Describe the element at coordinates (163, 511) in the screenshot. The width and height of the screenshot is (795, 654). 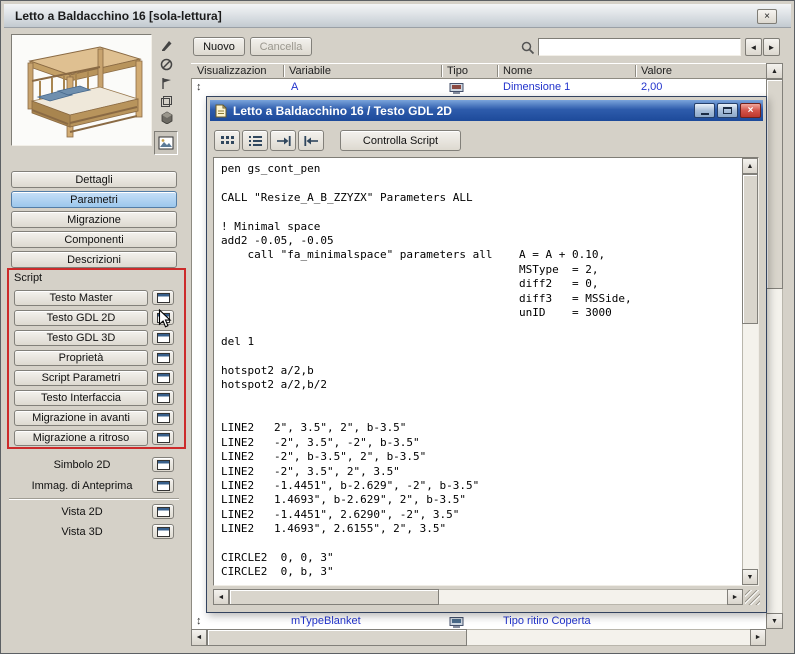
I see `open-vista-2d-window-button` at that location.